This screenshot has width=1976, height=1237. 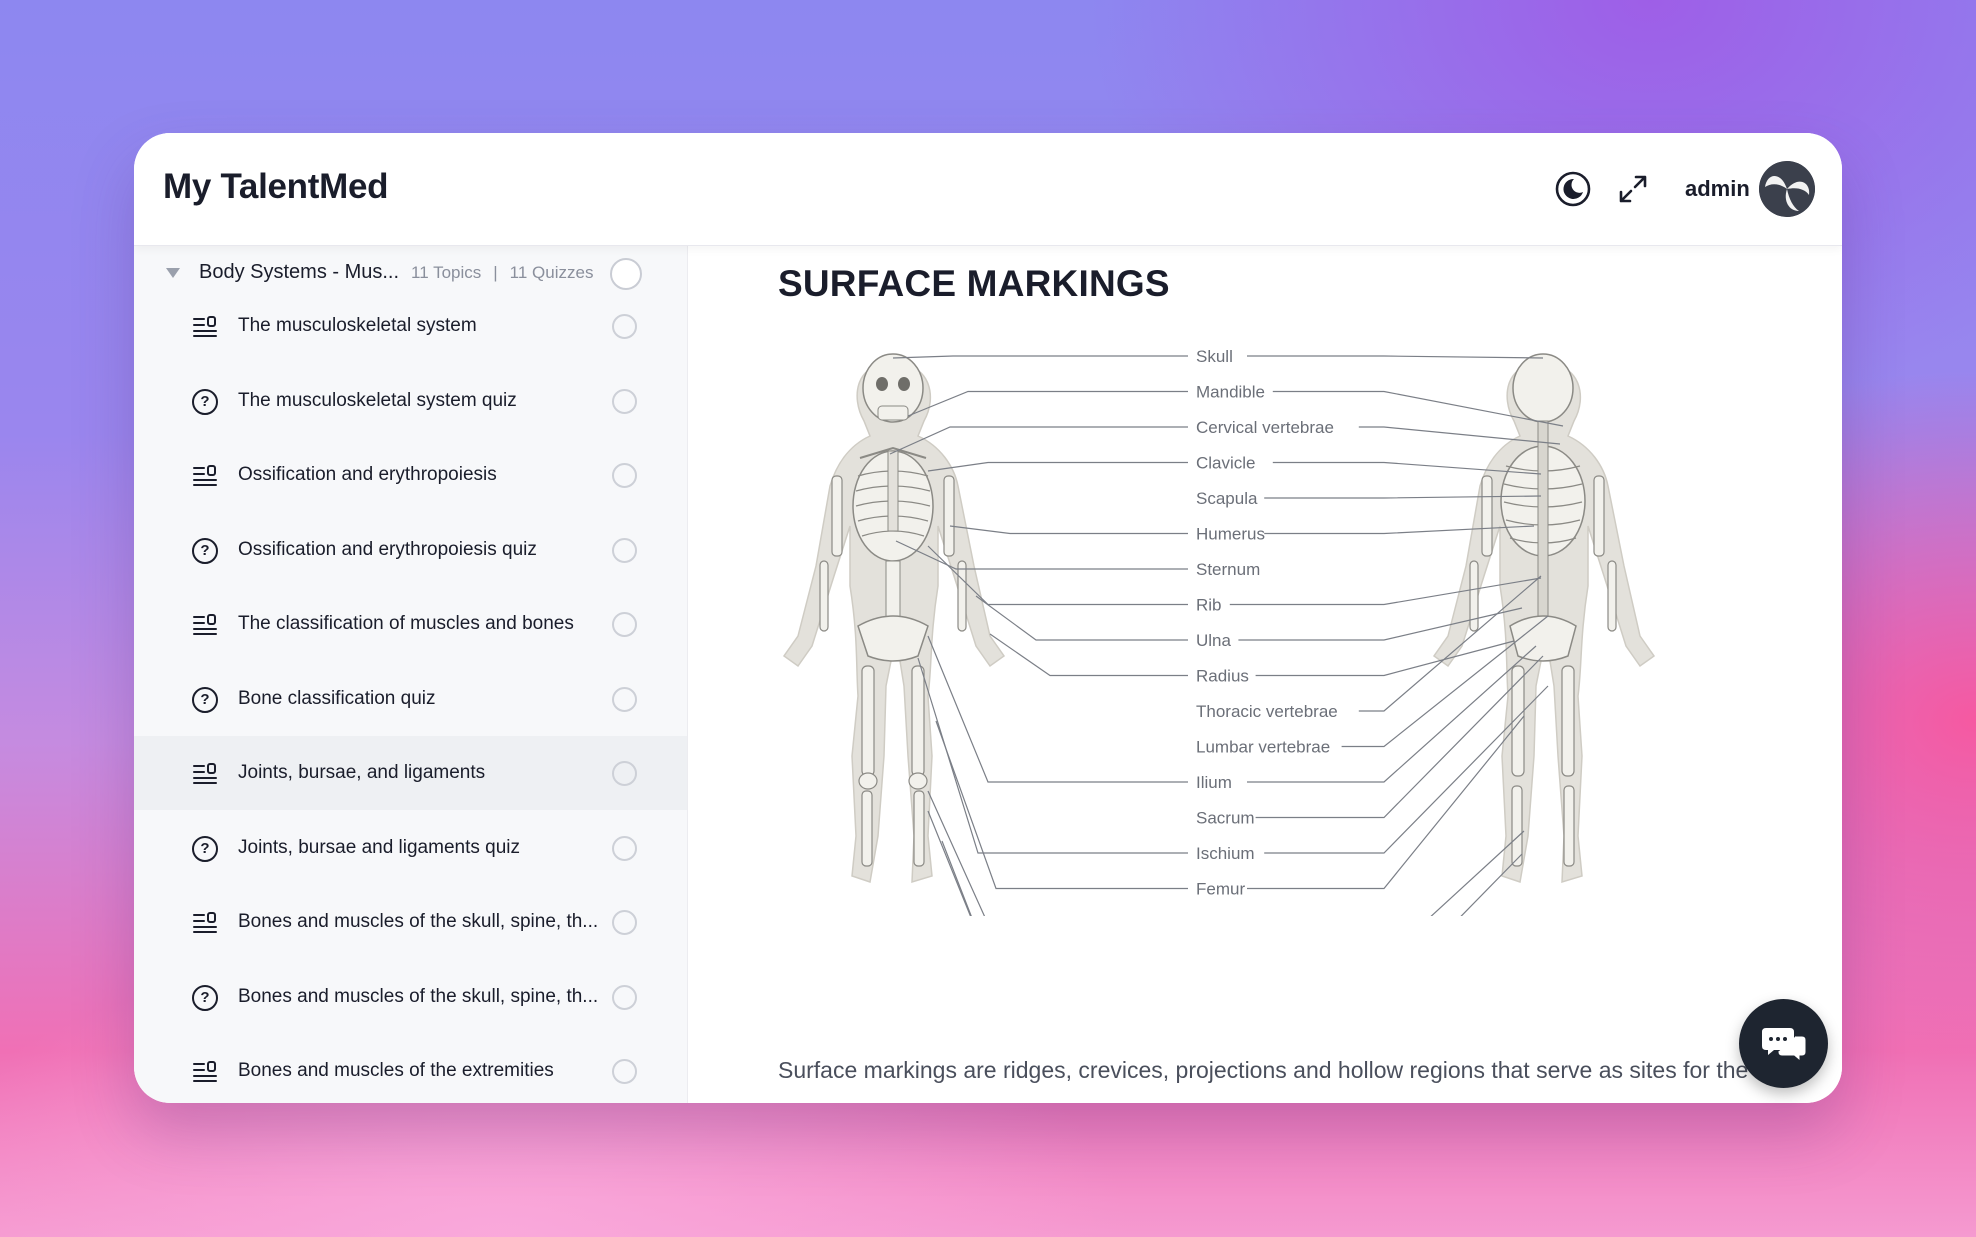 What do you see at coordinates (1227, 498) in the screenshot?
I see `diagram-label: Scapula` at bounding box center [1227, 498].